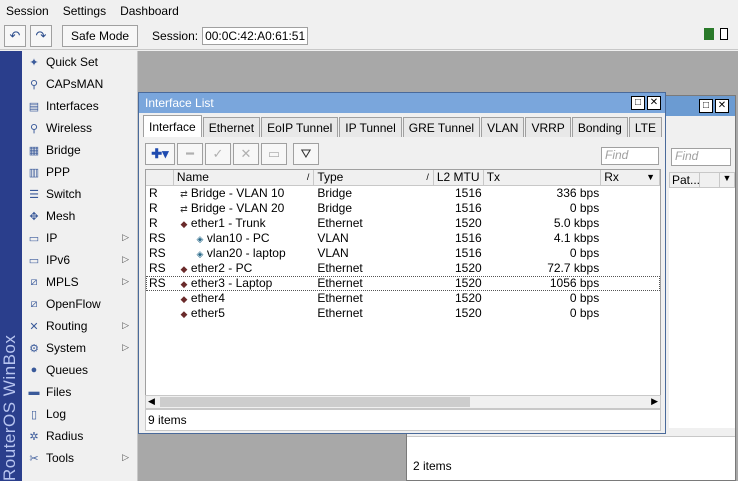  What do you see at coordinates (207, 313) in the screenshot?
I see `row-name-text: ether5` at bounding box center [207, 313].